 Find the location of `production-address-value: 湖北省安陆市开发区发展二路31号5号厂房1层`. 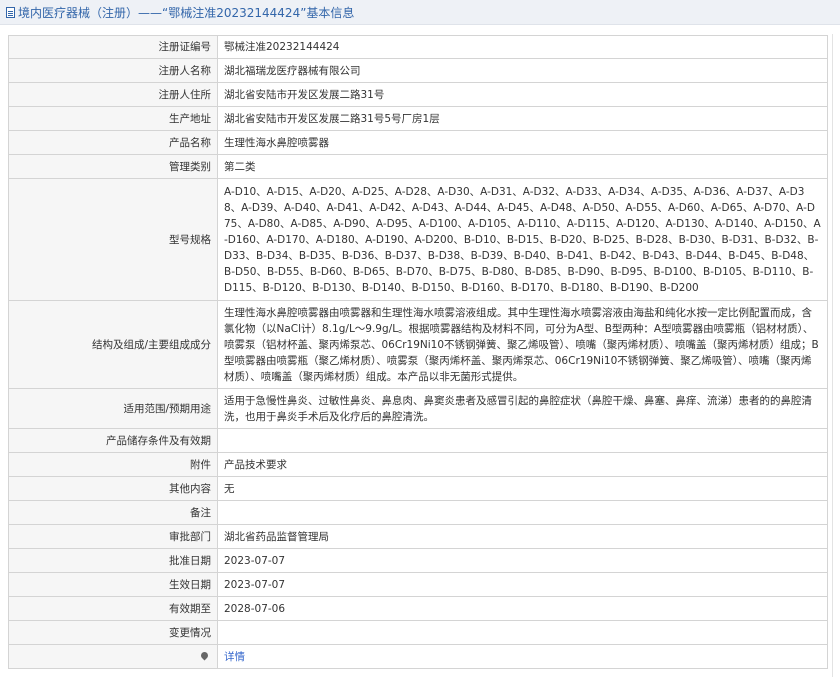

production-address-value: 湖北省安陆市开发区发展二路31号5号厂房1层 is located at coordinates (522, 118).